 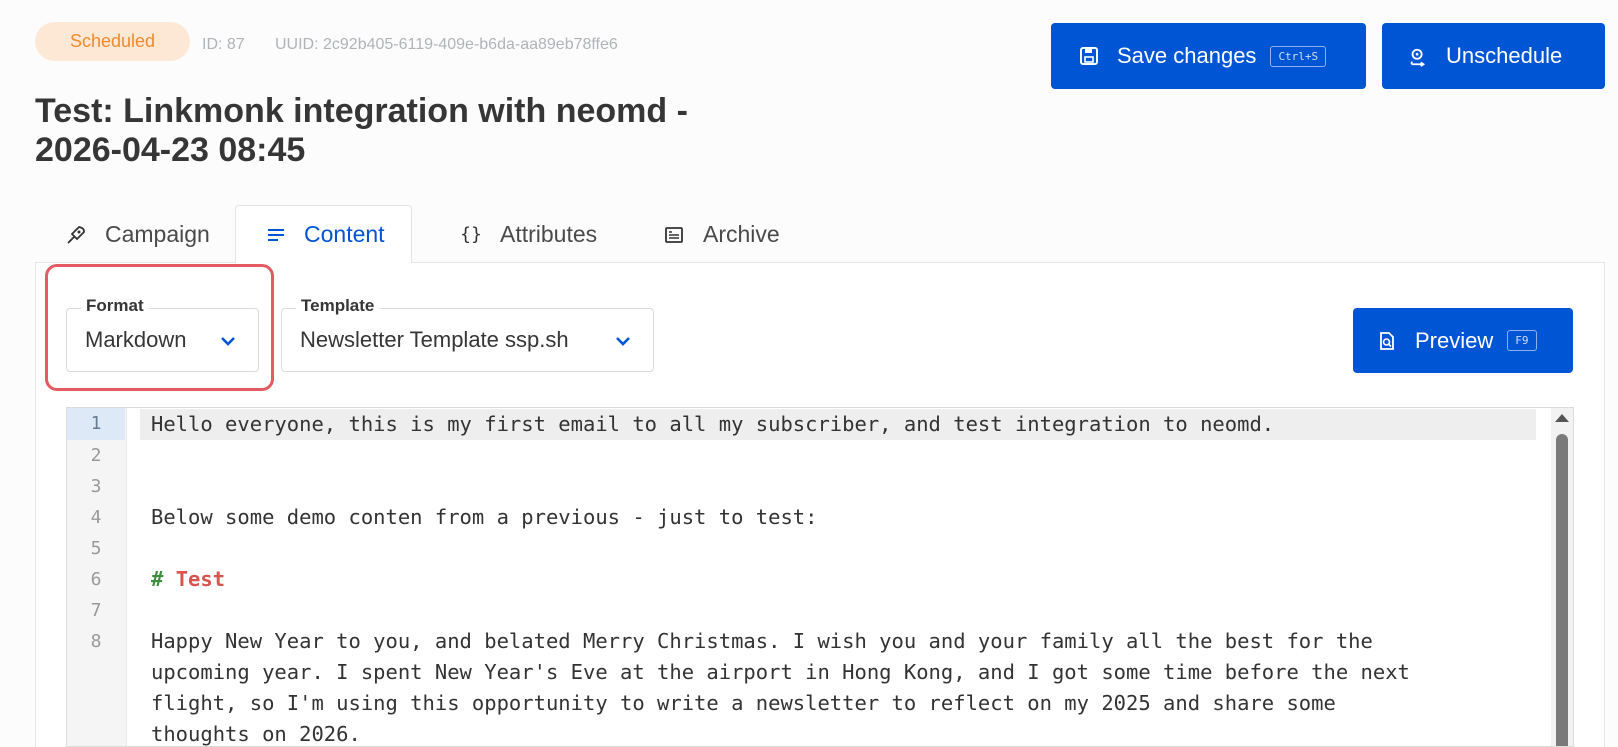 I want to click on preview-document-icon, so click(x=1387, y=341).